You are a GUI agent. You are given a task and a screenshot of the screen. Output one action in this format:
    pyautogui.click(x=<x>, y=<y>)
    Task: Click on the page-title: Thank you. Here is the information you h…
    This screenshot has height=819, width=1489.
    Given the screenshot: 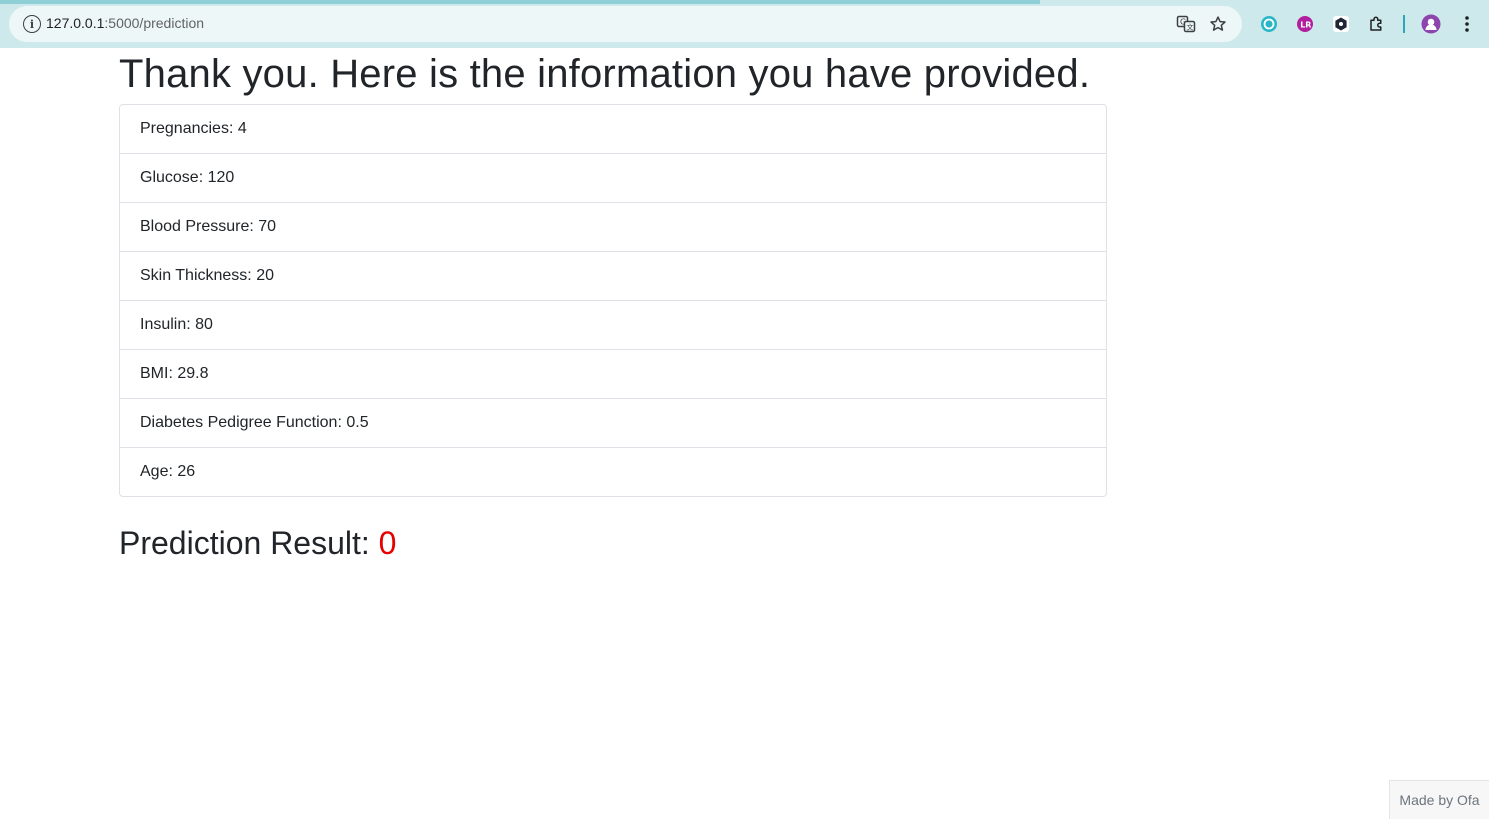 What is the action you would take?
    pyautogui.click(x=605, y=74)
    